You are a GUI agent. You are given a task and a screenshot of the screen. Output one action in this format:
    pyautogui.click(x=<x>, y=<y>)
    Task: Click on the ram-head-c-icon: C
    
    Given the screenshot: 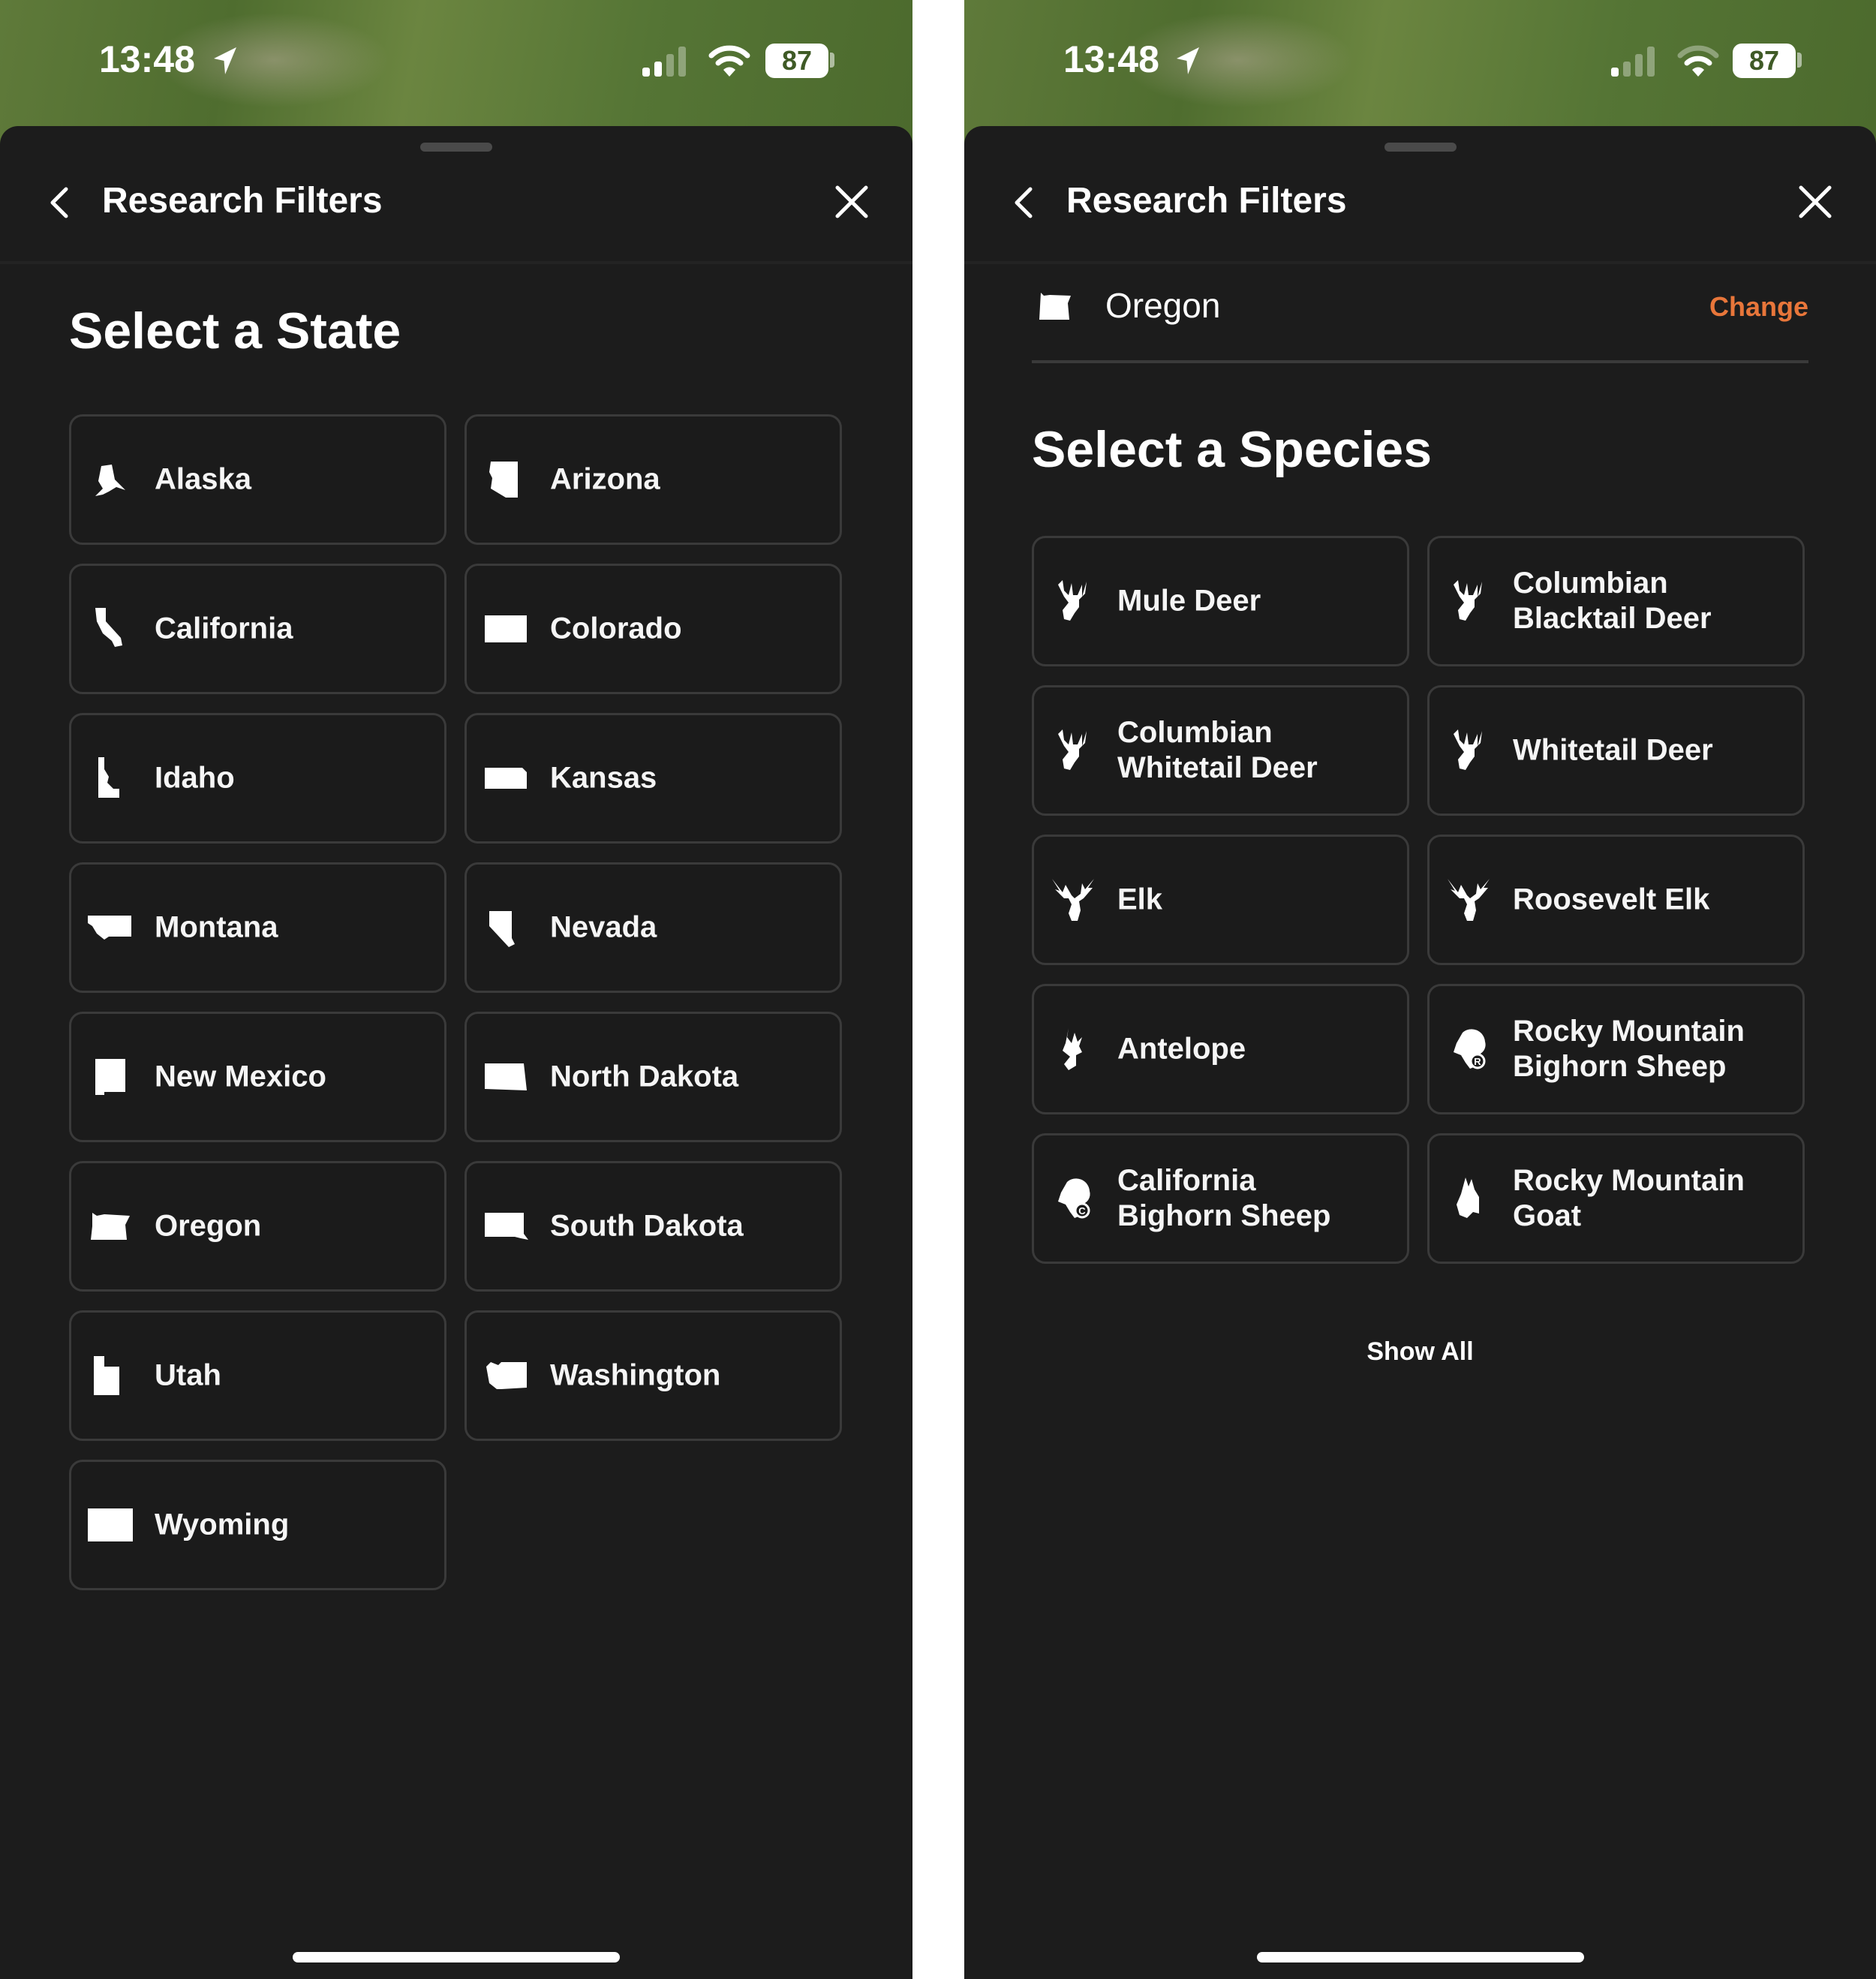 What is the action you would take?
    pyautogui.click(x=1074, y=1198)
    